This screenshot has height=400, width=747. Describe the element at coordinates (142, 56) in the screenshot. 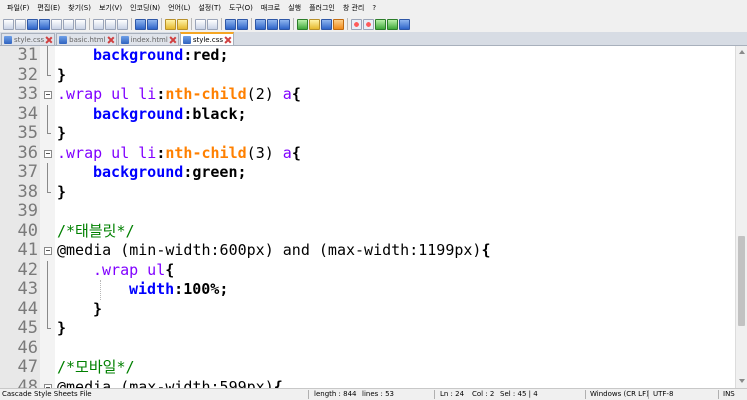

I see `code-text: background:red;` at that location.